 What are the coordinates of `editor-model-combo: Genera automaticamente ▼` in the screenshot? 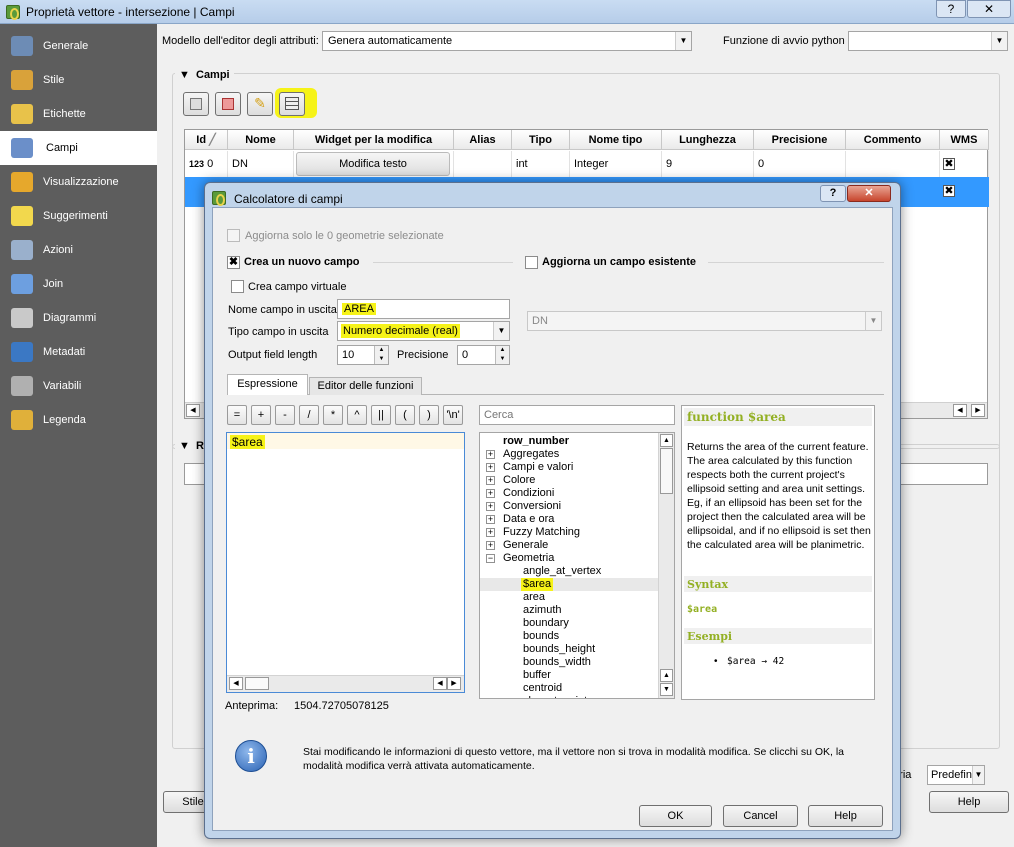 It's located at (507, 41).